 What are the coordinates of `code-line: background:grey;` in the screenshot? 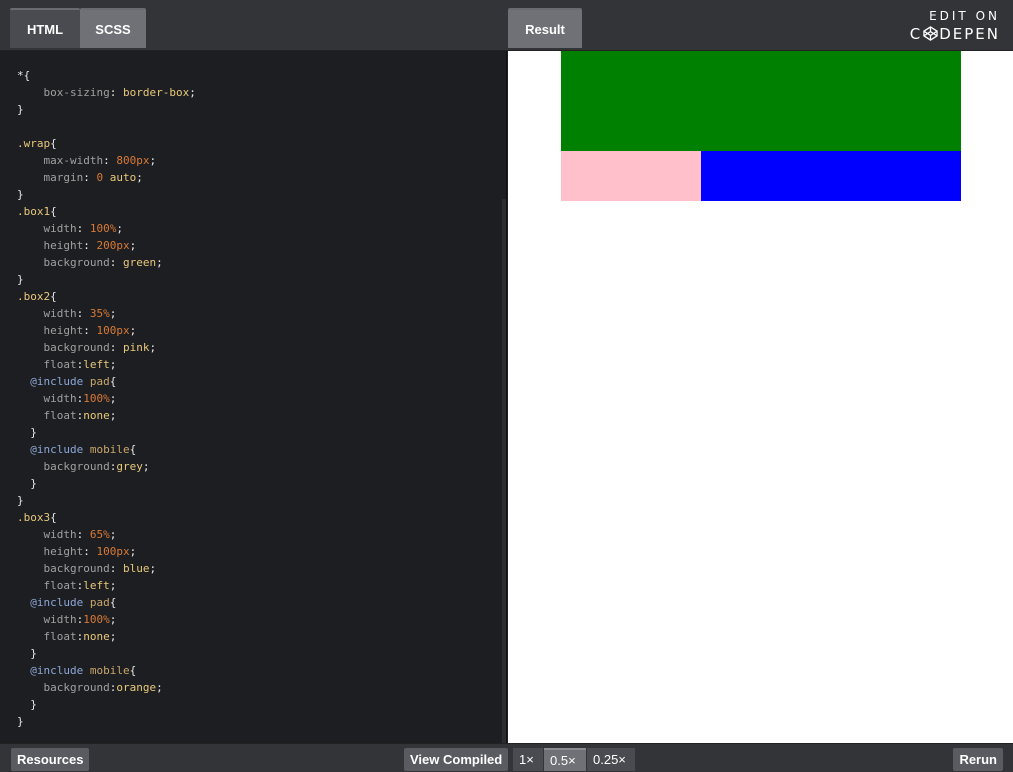 It's located at (106, 466).